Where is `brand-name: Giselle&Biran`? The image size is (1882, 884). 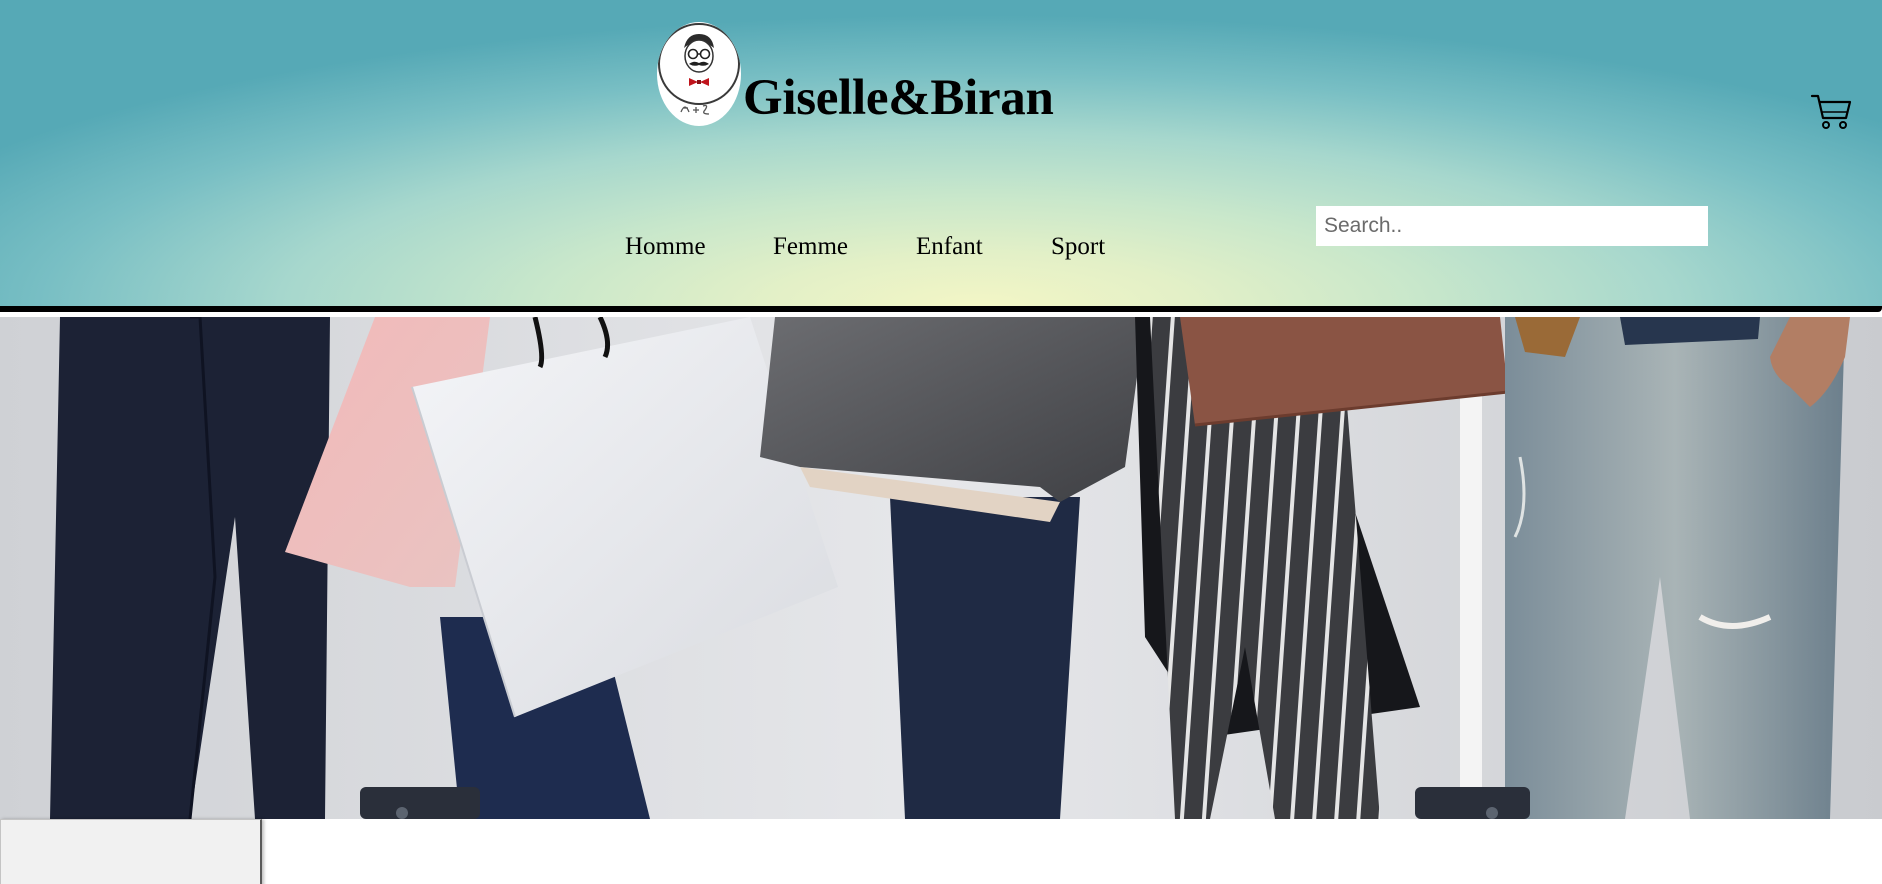 brand-name: Giselle&Biran is located at coordinates (898, 98).